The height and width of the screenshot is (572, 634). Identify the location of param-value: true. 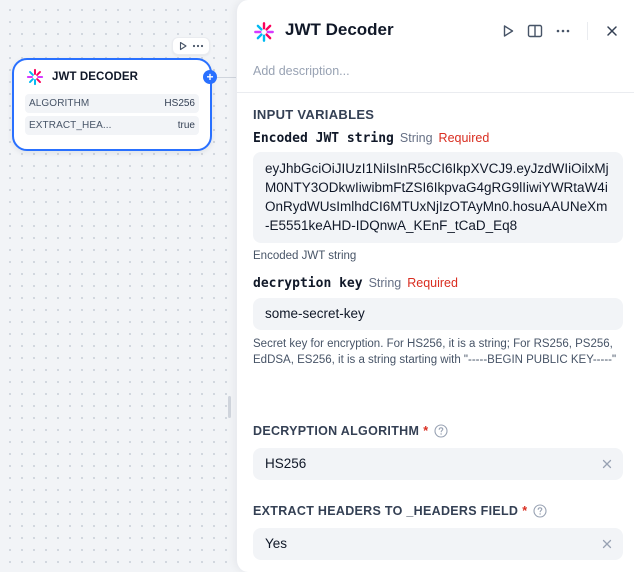
(186, 125).